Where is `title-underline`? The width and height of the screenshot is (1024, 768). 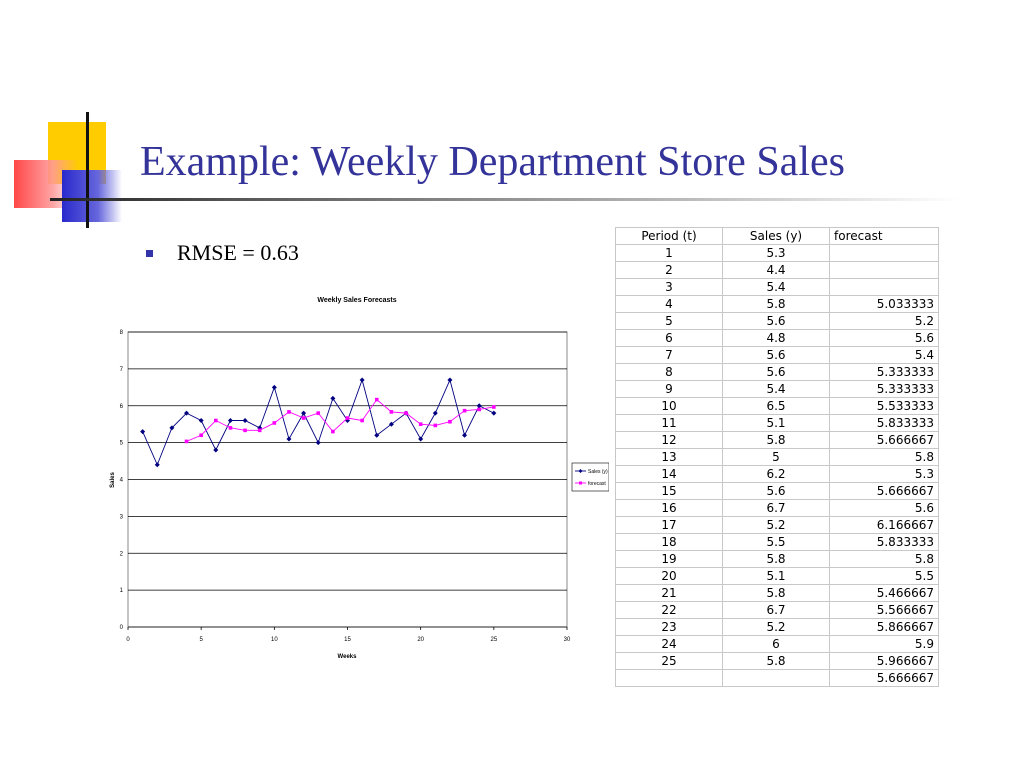
title-underline is located at coordinates (505, 199).